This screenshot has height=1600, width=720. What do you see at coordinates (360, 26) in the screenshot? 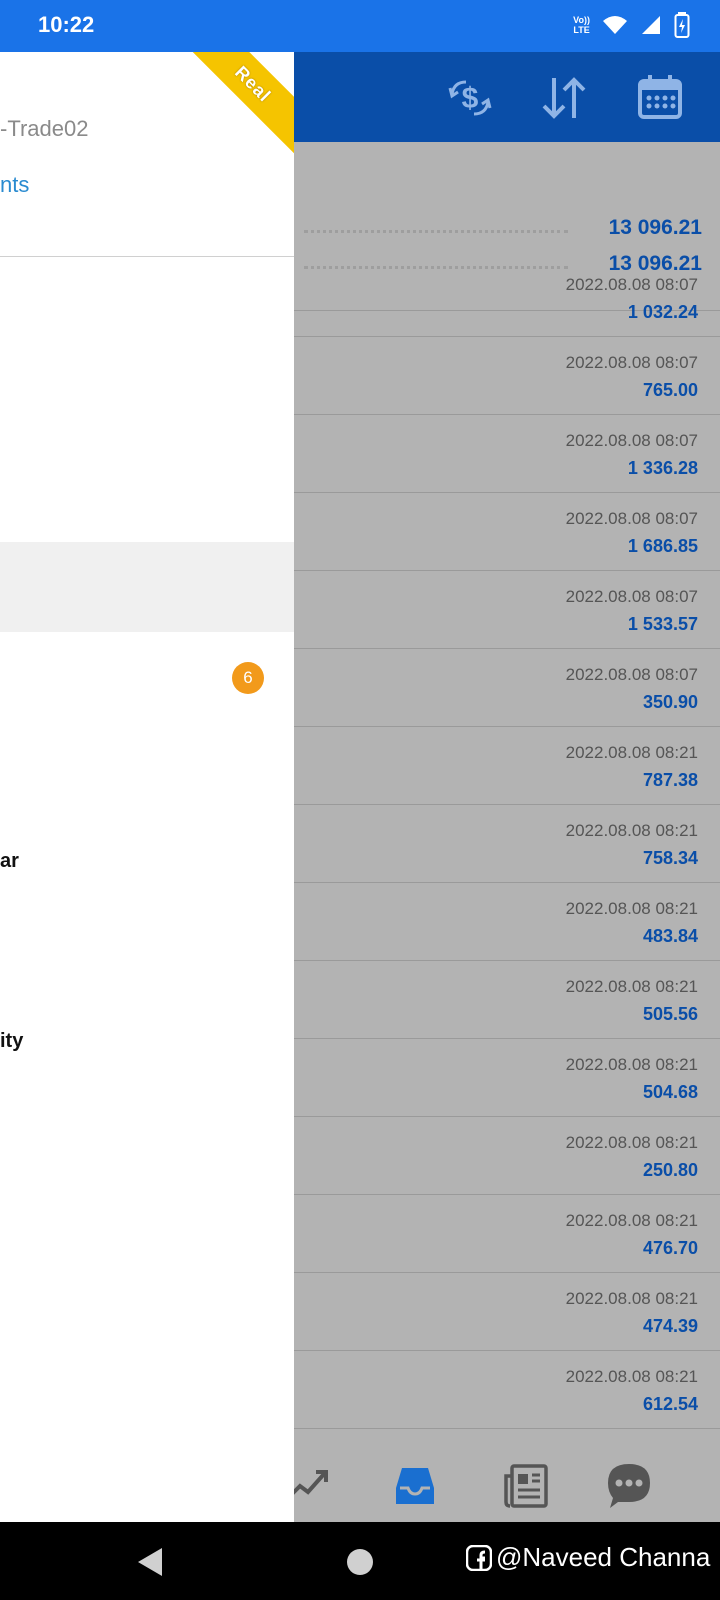
I see `status-bar: 10:22 Vo)) LTE` at bounding box center [360, 26].